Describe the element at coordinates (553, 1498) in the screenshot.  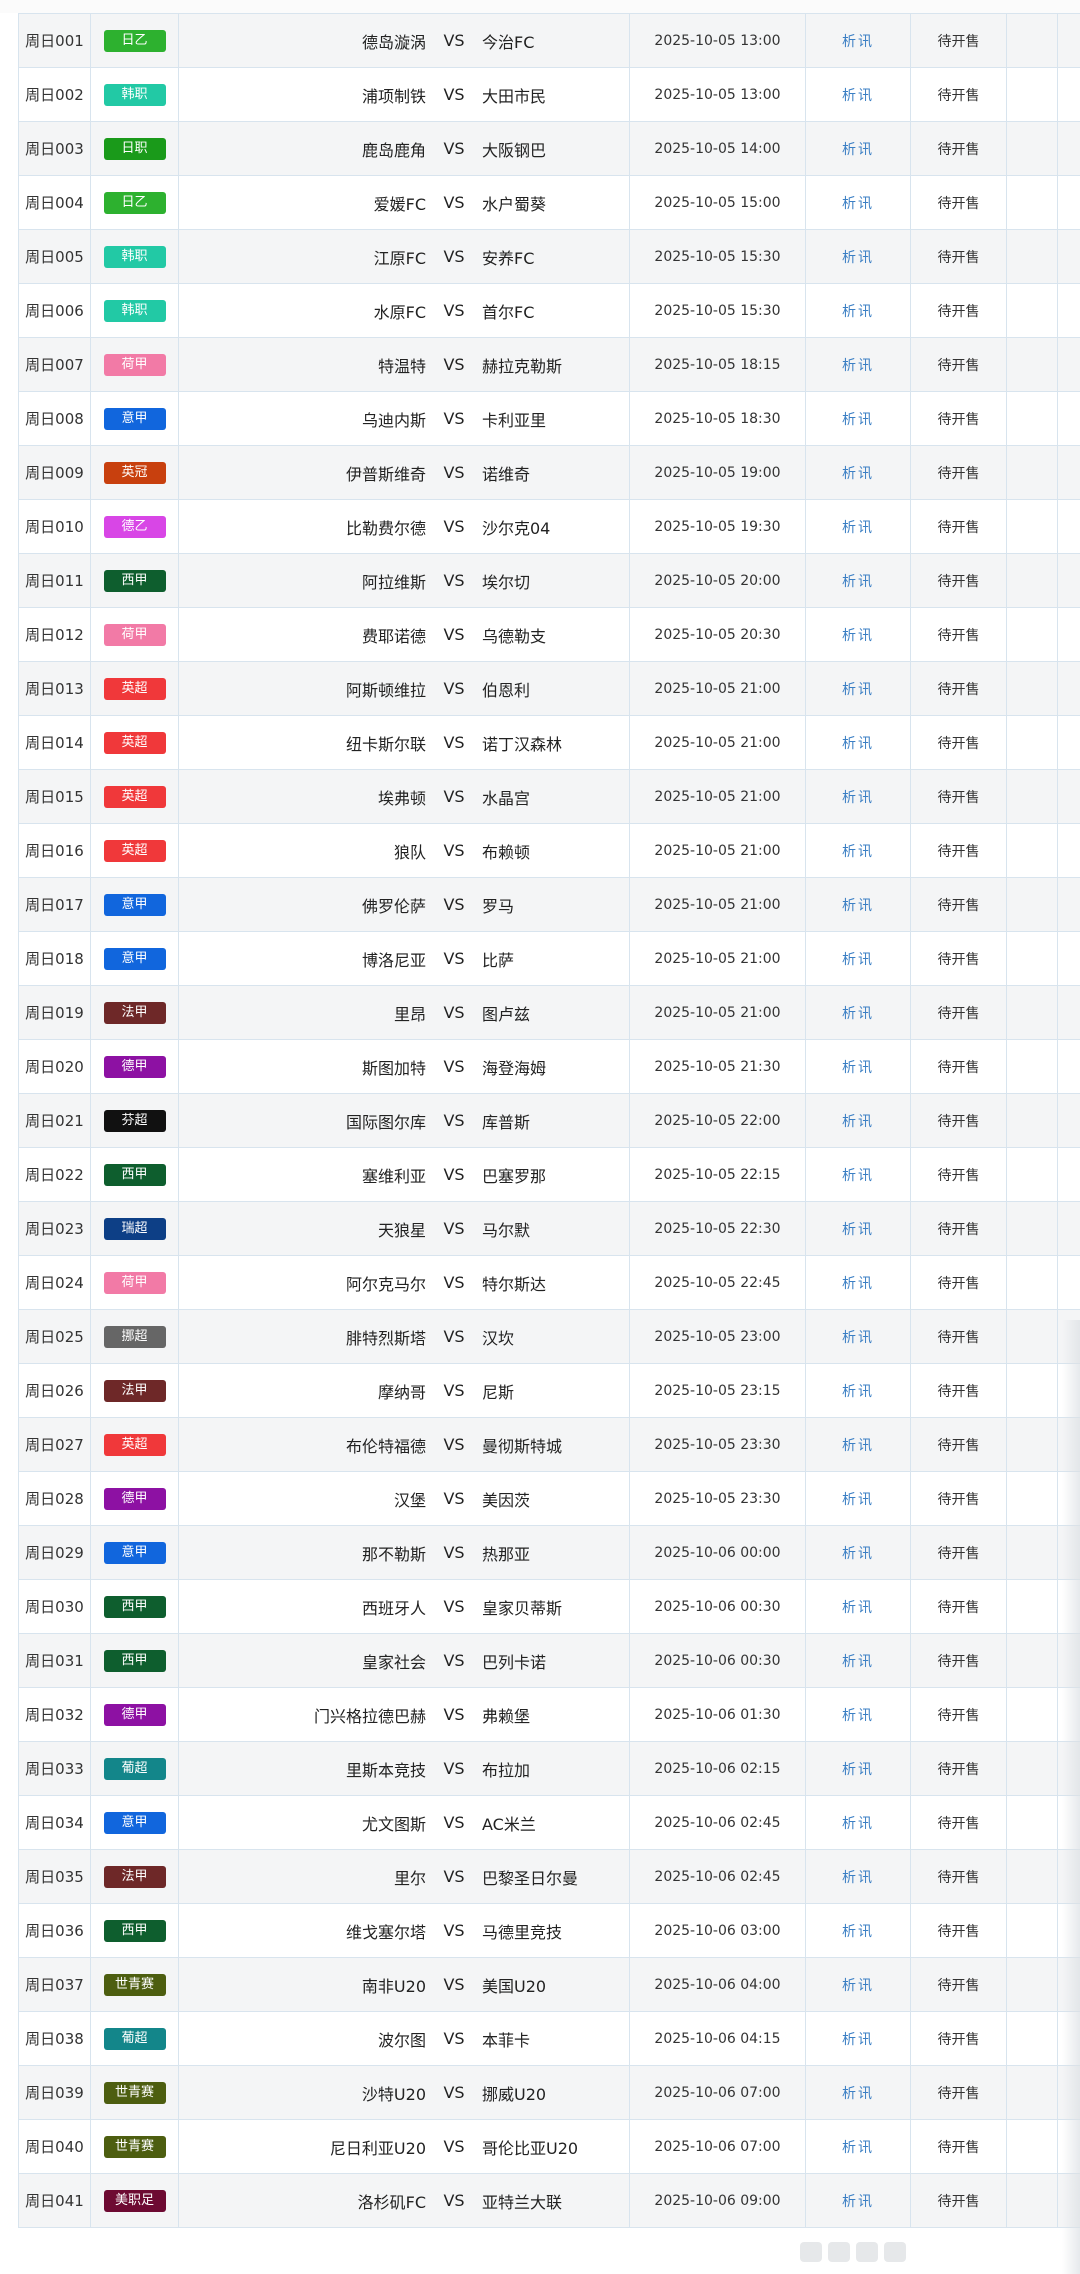
I see `away-team: 美因茨` at that location.